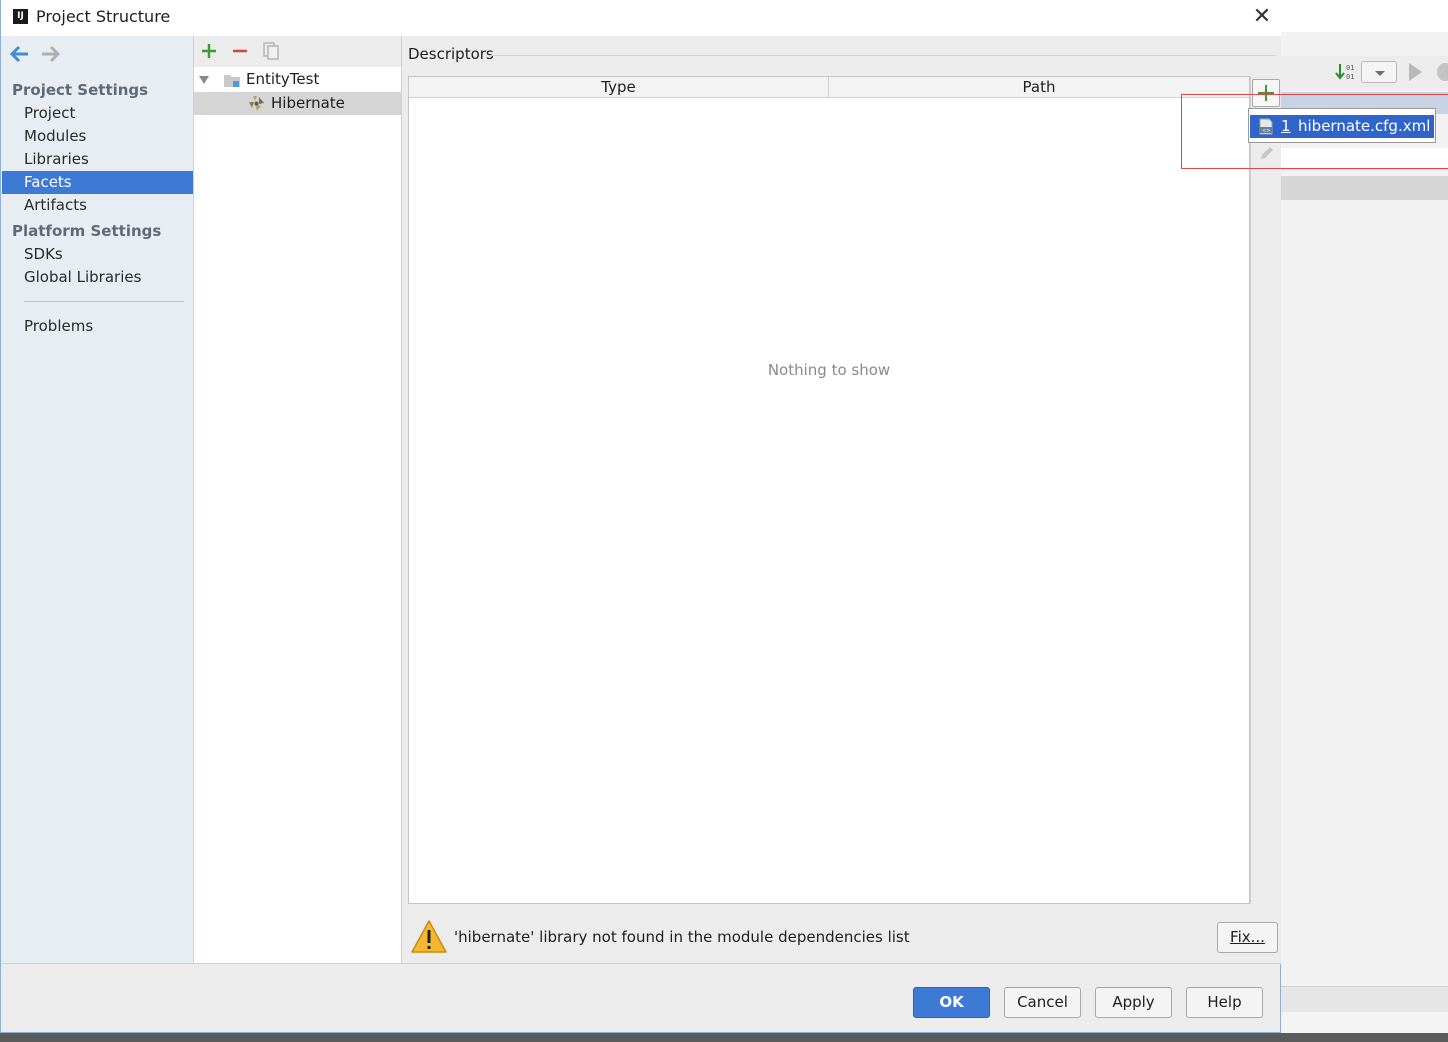  What do you see at coordinates (271, 51) in the screenshot?
I see `copy-icon` at bounding box center [271, 51].